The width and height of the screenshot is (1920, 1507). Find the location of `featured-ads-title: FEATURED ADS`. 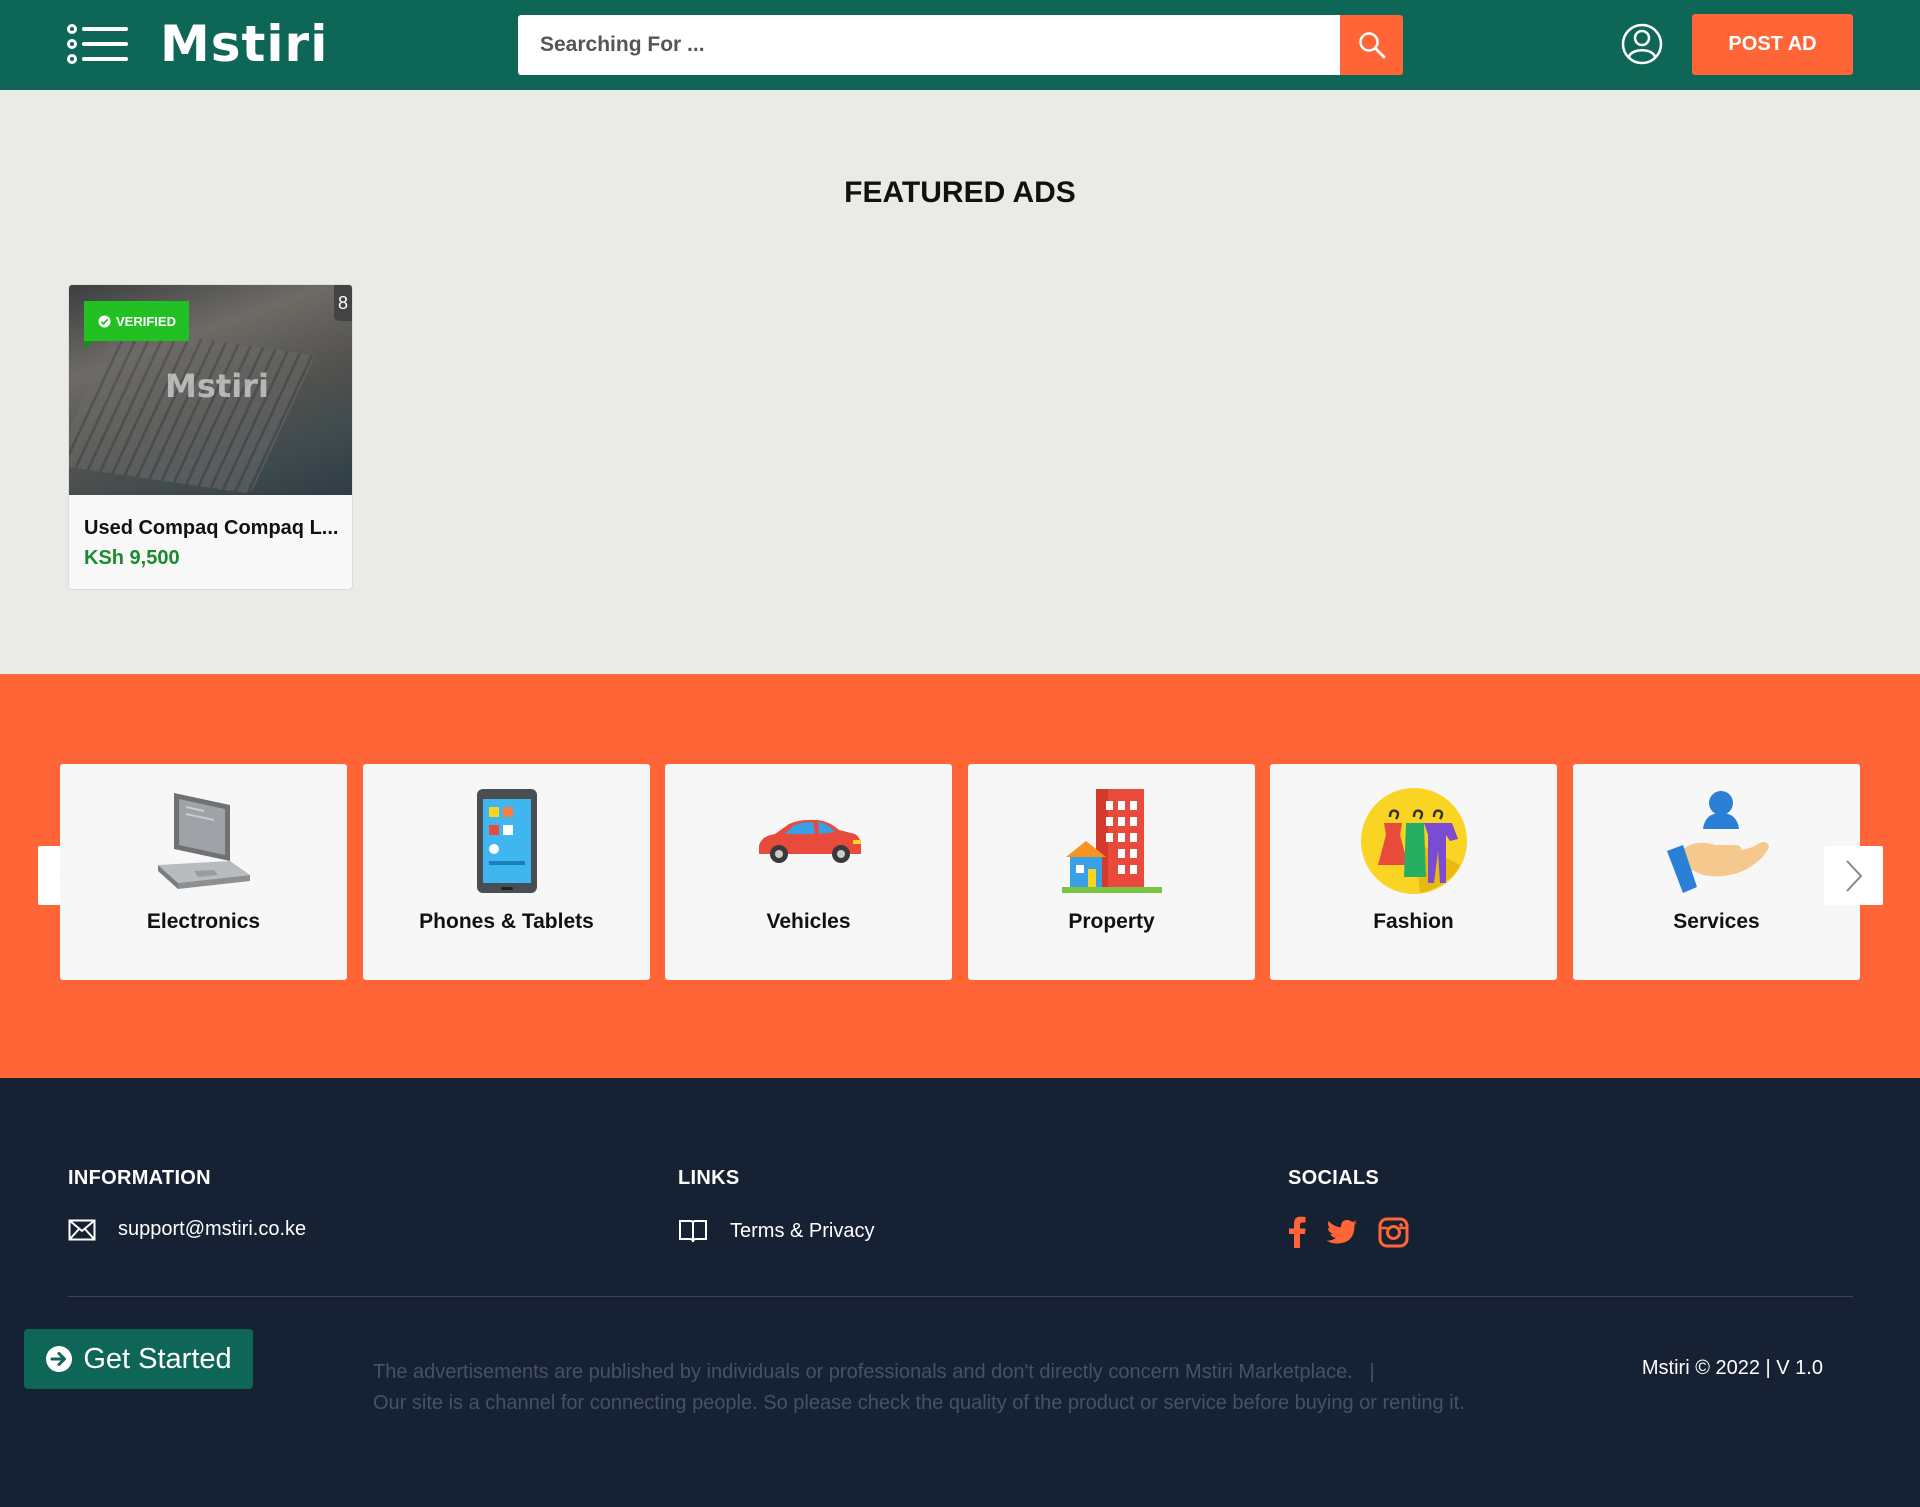

featured-ads-title: FEATURED ADS is located at coordinates (960, 192).